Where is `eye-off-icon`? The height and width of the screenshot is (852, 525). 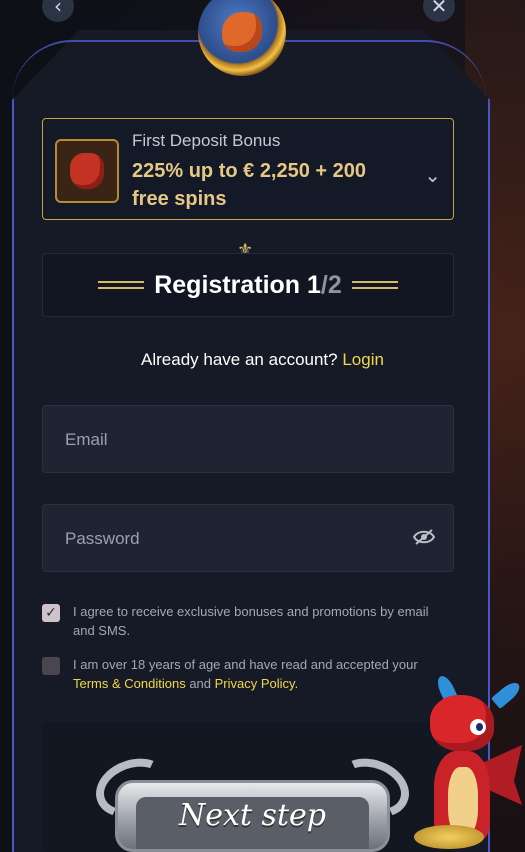 eye-off-icon is located at coordinates (424, 537).